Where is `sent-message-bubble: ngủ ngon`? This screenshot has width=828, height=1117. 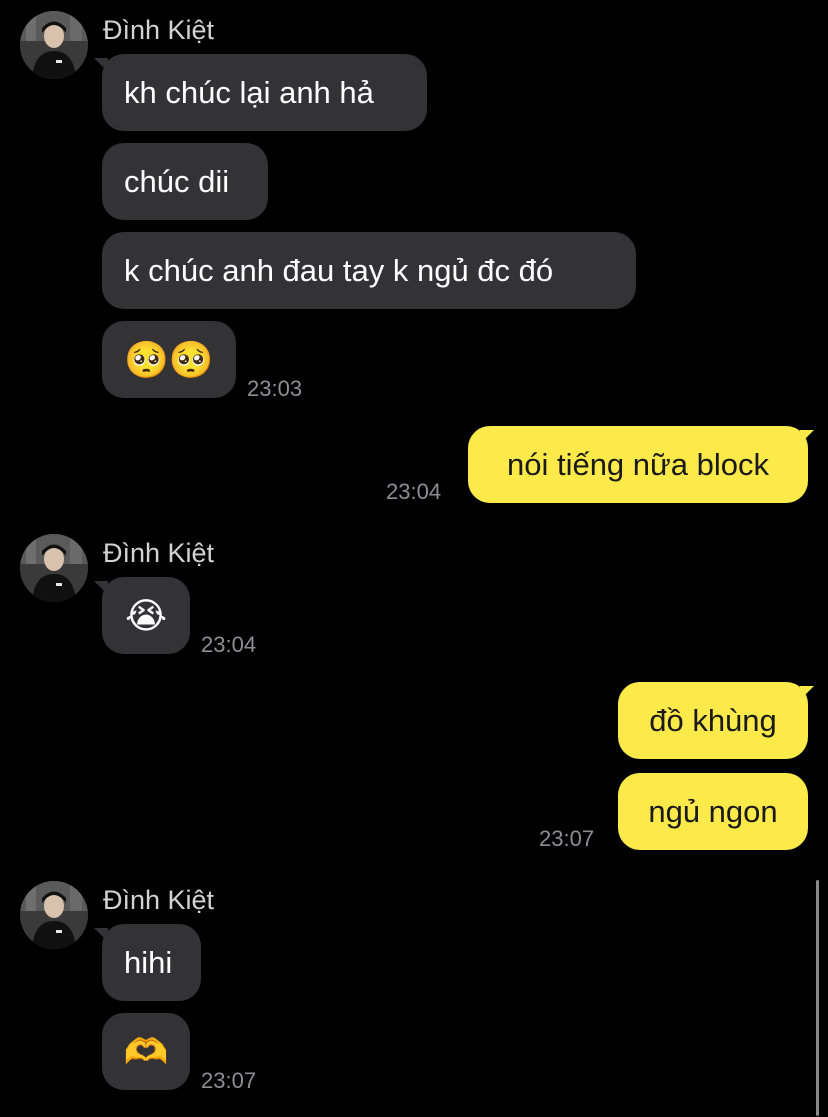
sent-message-bubble: ngủ ngon is located at coordinates (713, 811).